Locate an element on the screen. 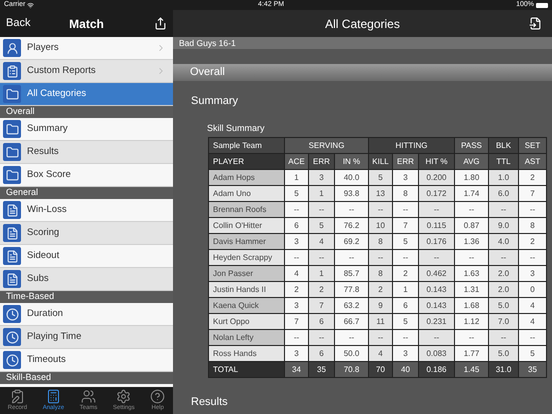  item-label: Win-Loss is located at coordinates (47, 209).